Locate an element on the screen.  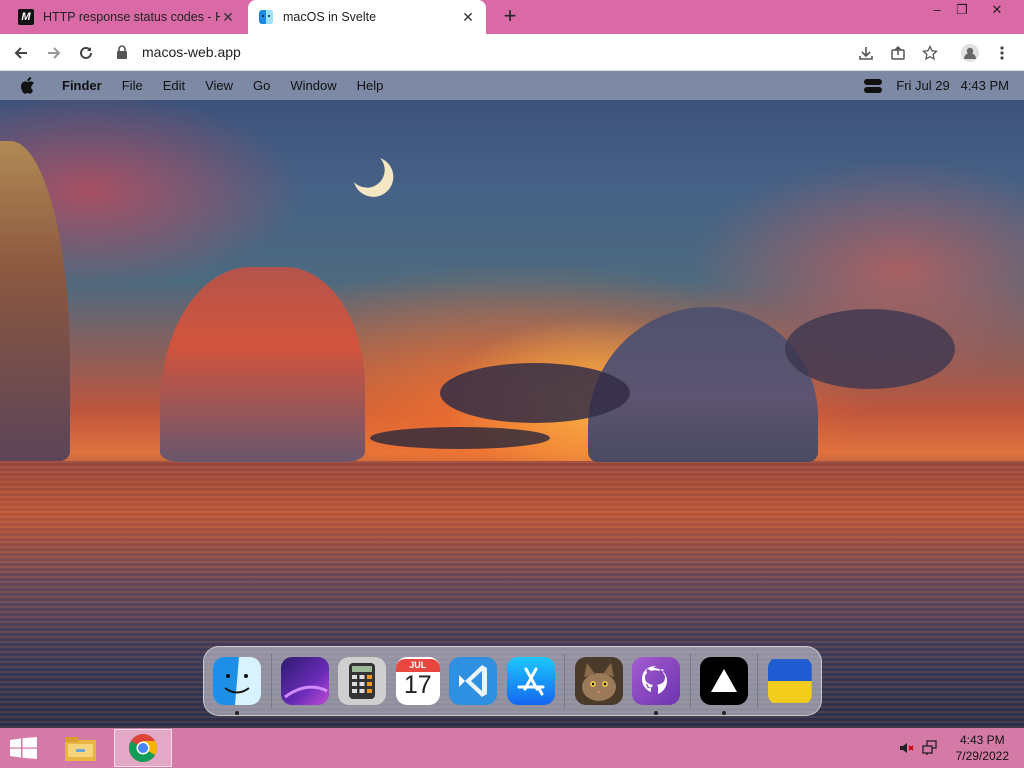
control-center-icon is located at coordinates (873, 85).